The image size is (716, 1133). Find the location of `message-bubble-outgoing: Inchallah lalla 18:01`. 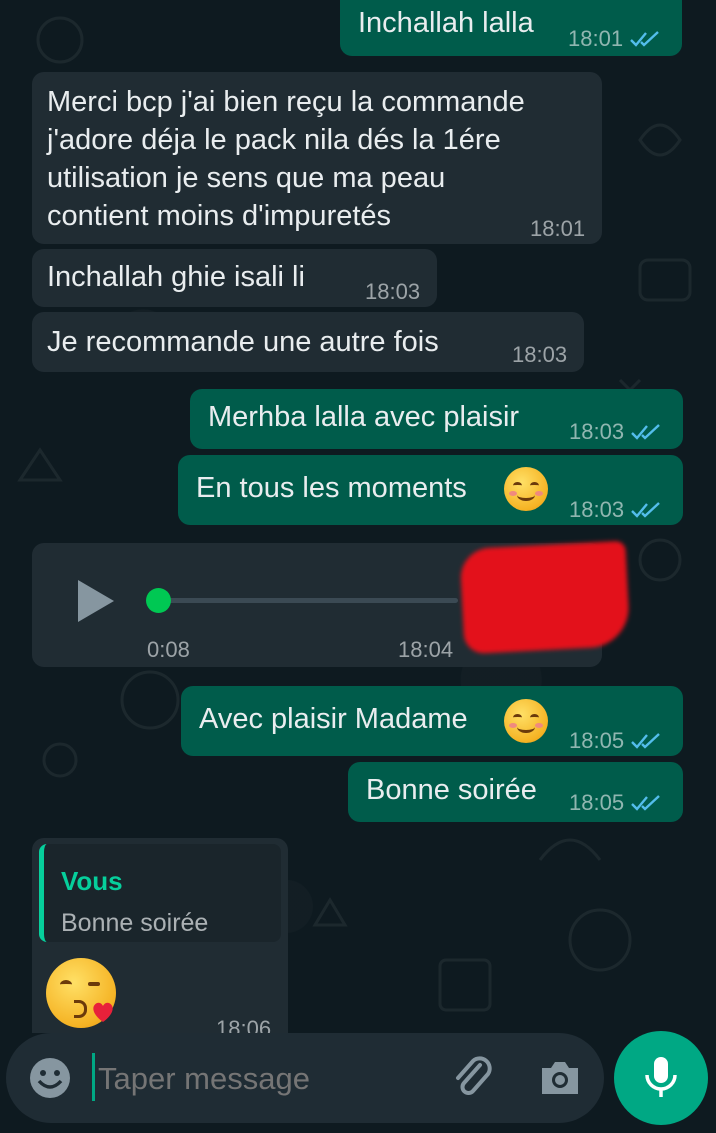

message-bubble-outgoing: Inchallah lalla 18:01 is located at coordinates (511, 28).